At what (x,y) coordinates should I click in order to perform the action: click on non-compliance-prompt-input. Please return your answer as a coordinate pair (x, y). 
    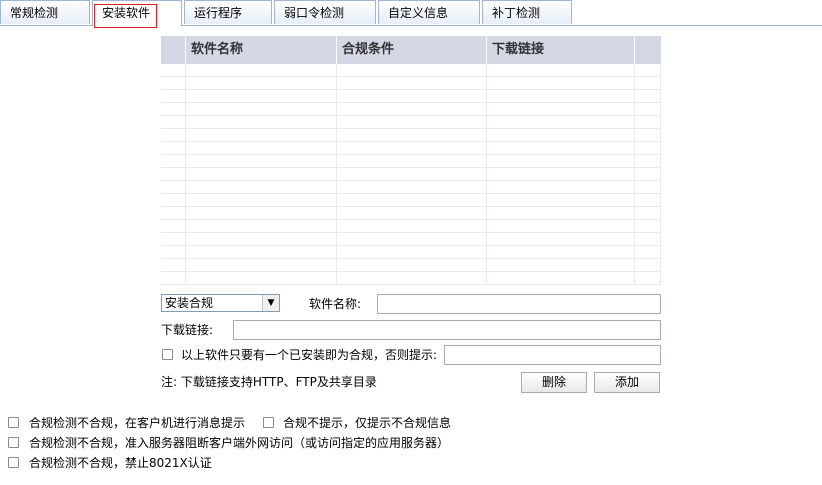
    Looking at the image, I should click on (552, 355).